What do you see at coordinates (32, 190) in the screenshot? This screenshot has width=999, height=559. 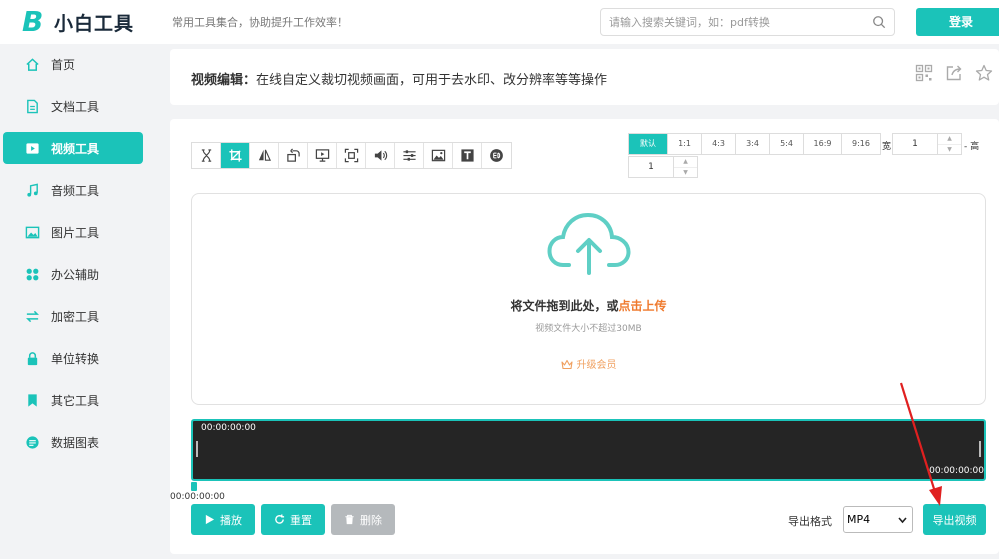 I see `music-icon` at bounding box center [32, 190].